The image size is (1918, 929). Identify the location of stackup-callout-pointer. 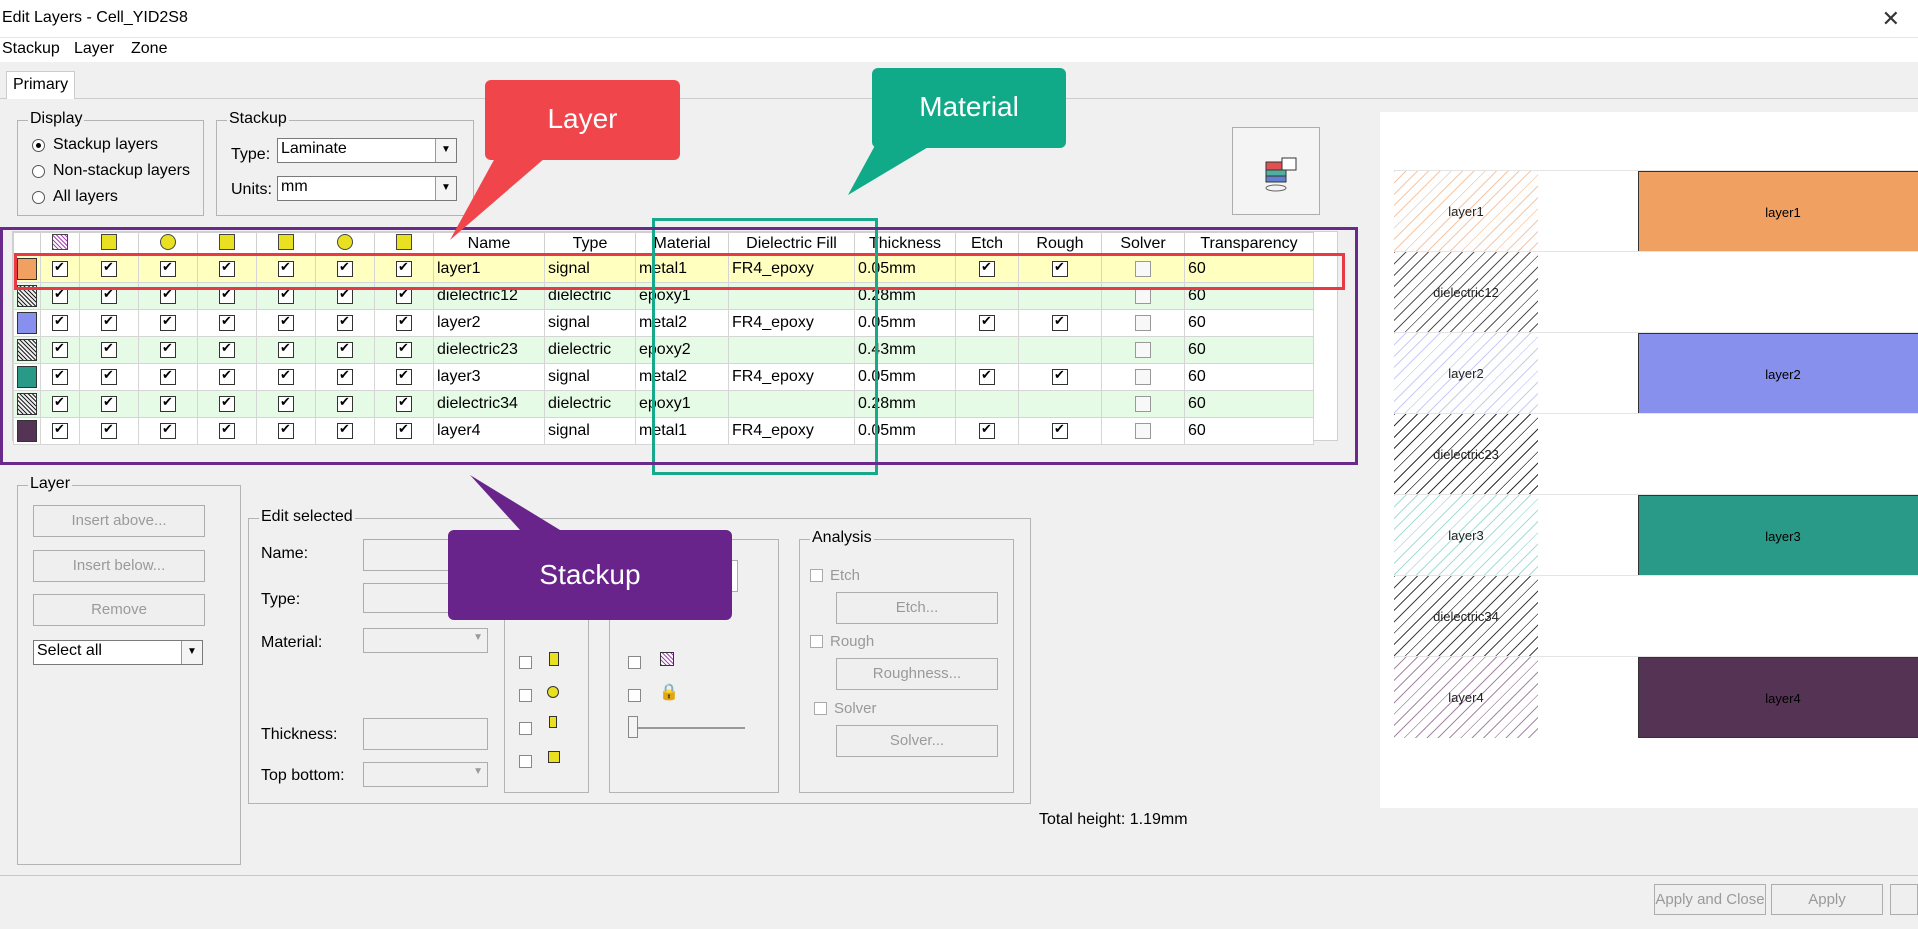
(515, 502).